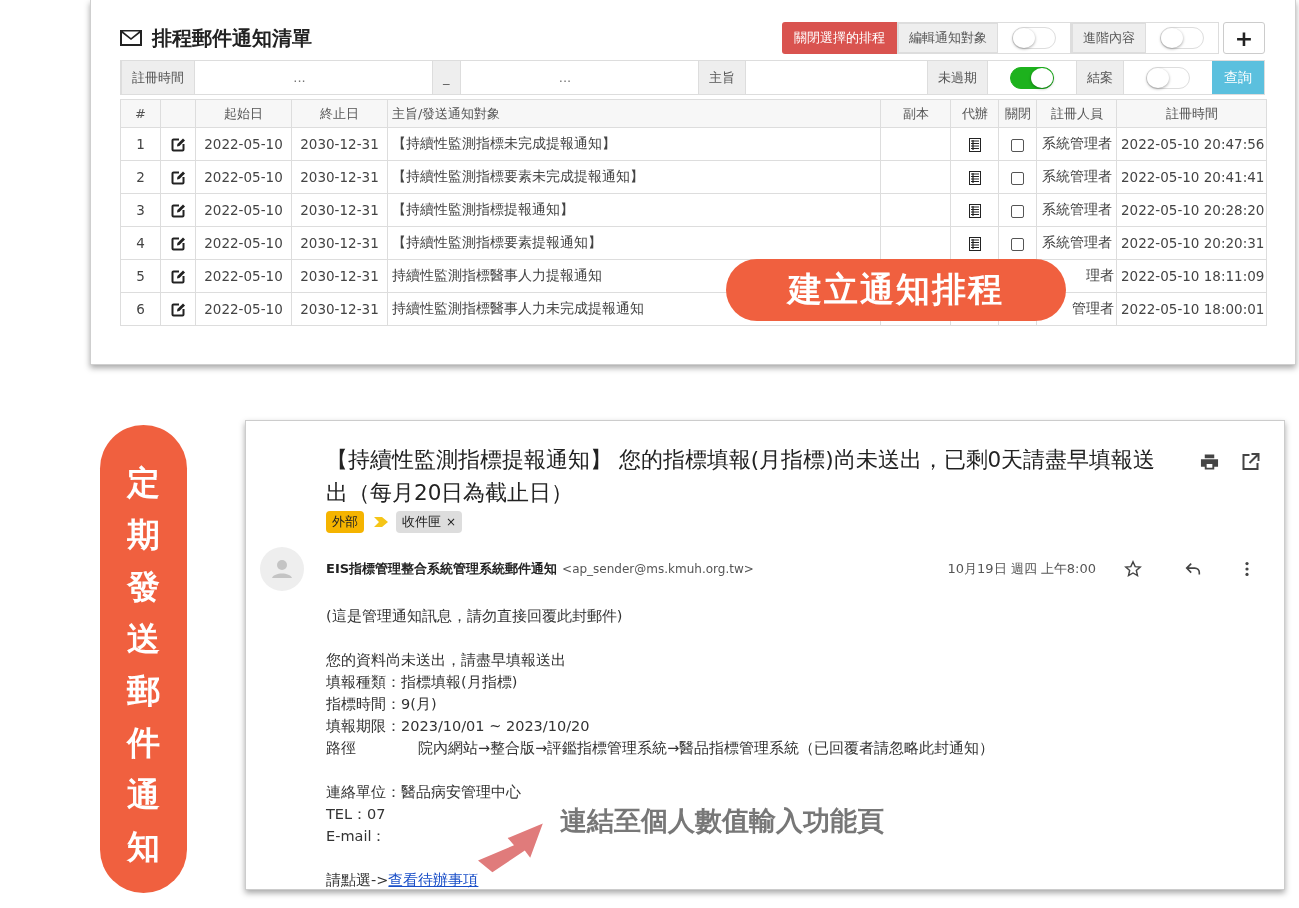 The image size is (1299, 908). What do you see at coordinates (896, 290) in the screenshot?
I see `callout-label: 建立通知排程` at bounding box center [896, 290].